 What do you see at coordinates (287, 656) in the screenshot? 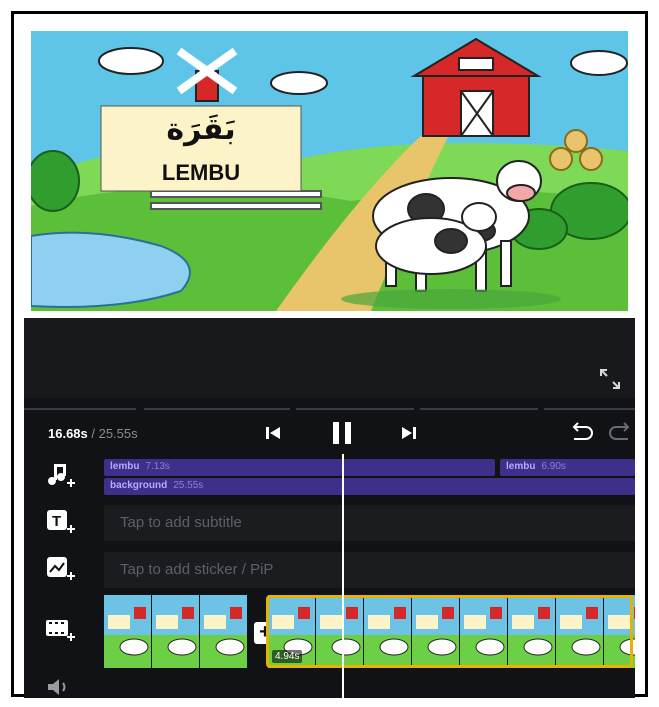
I see `clip-duration-badge: 4.94s` at bounding box center [287, 656].